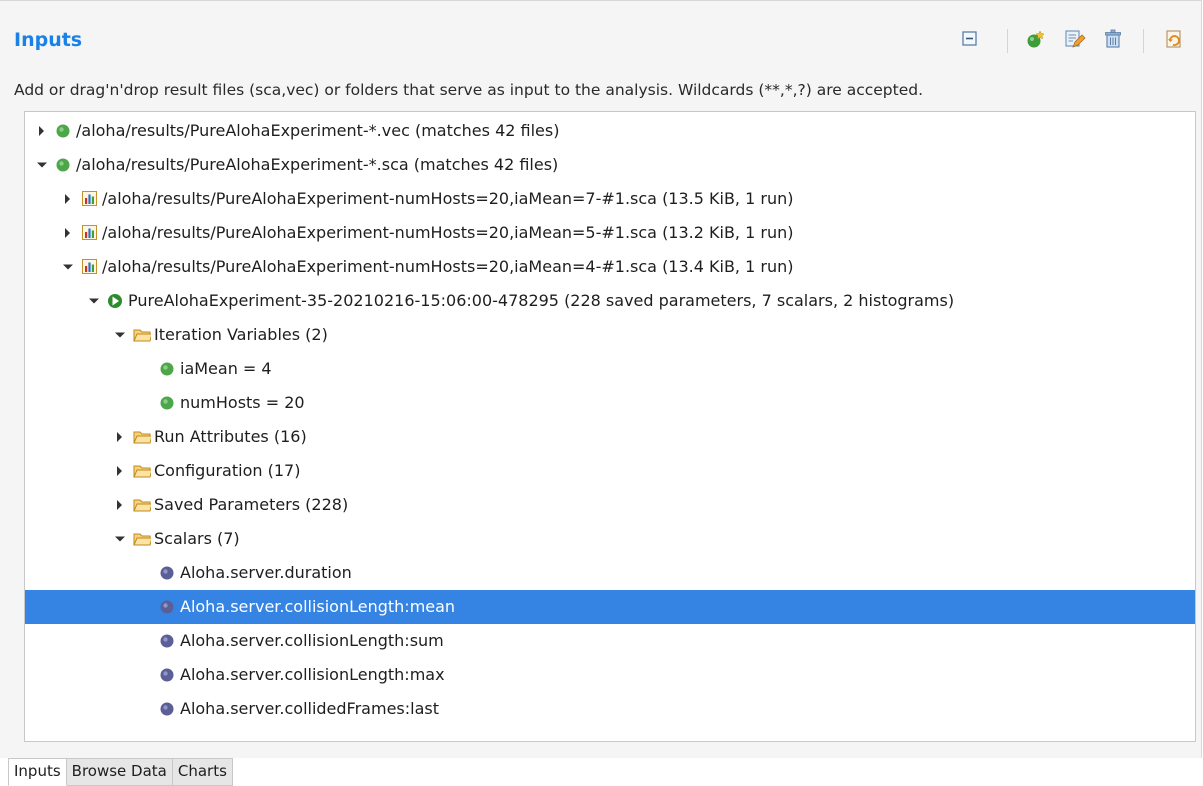 The height and width of the screenshot is (786, 1203). What do you see at coordinates (312, 640) in the screenshot?
I see `tree-row-label: Aloha.server.collisionLength:sum` at bounding box center [312, 640].